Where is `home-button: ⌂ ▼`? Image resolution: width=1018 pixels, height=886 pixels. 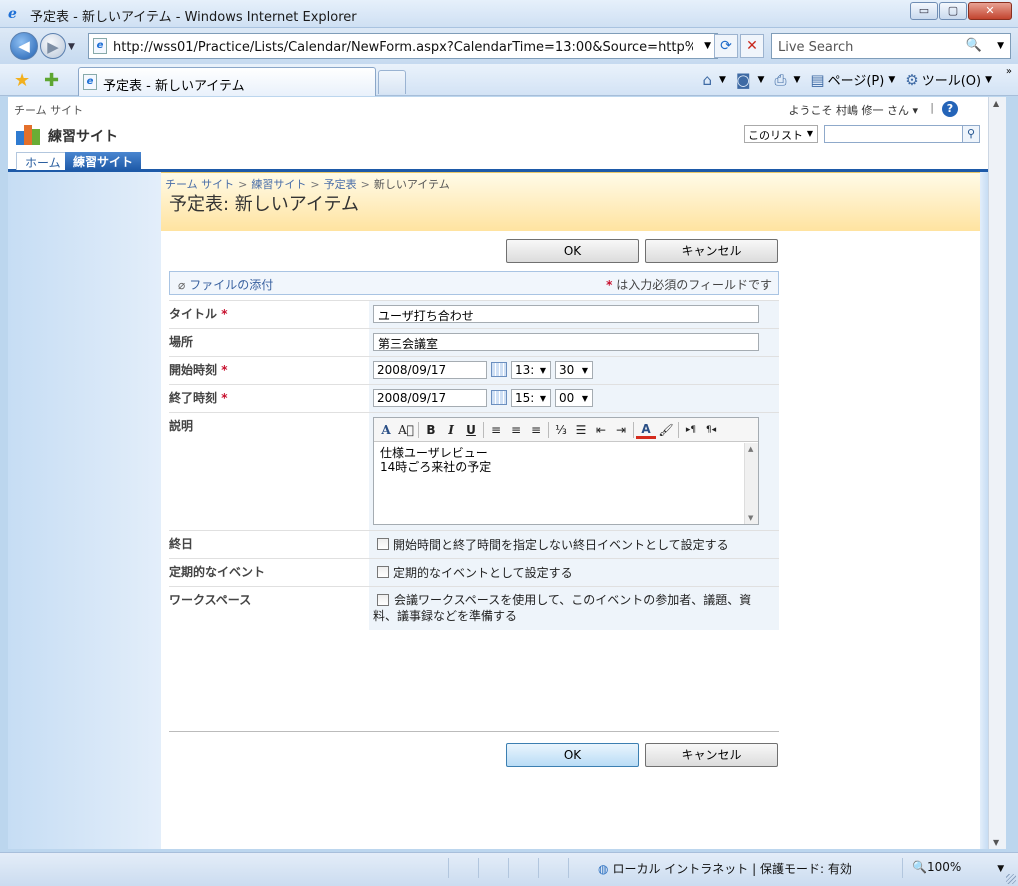
home-button: ⌂ ▼ is located at coordinates (714, 80).